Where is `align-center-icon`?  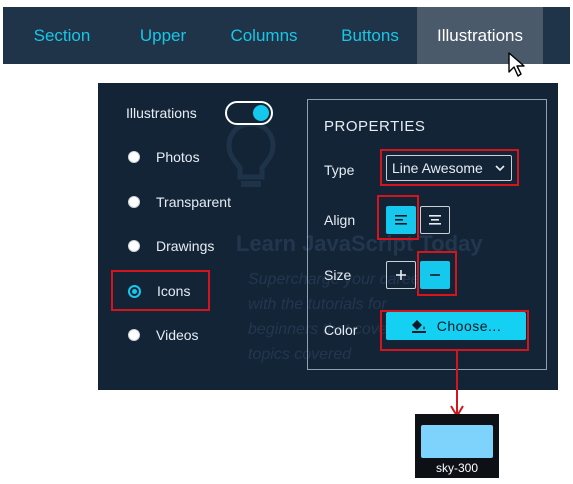 align-center-icon is located at coordinates (435, 220).